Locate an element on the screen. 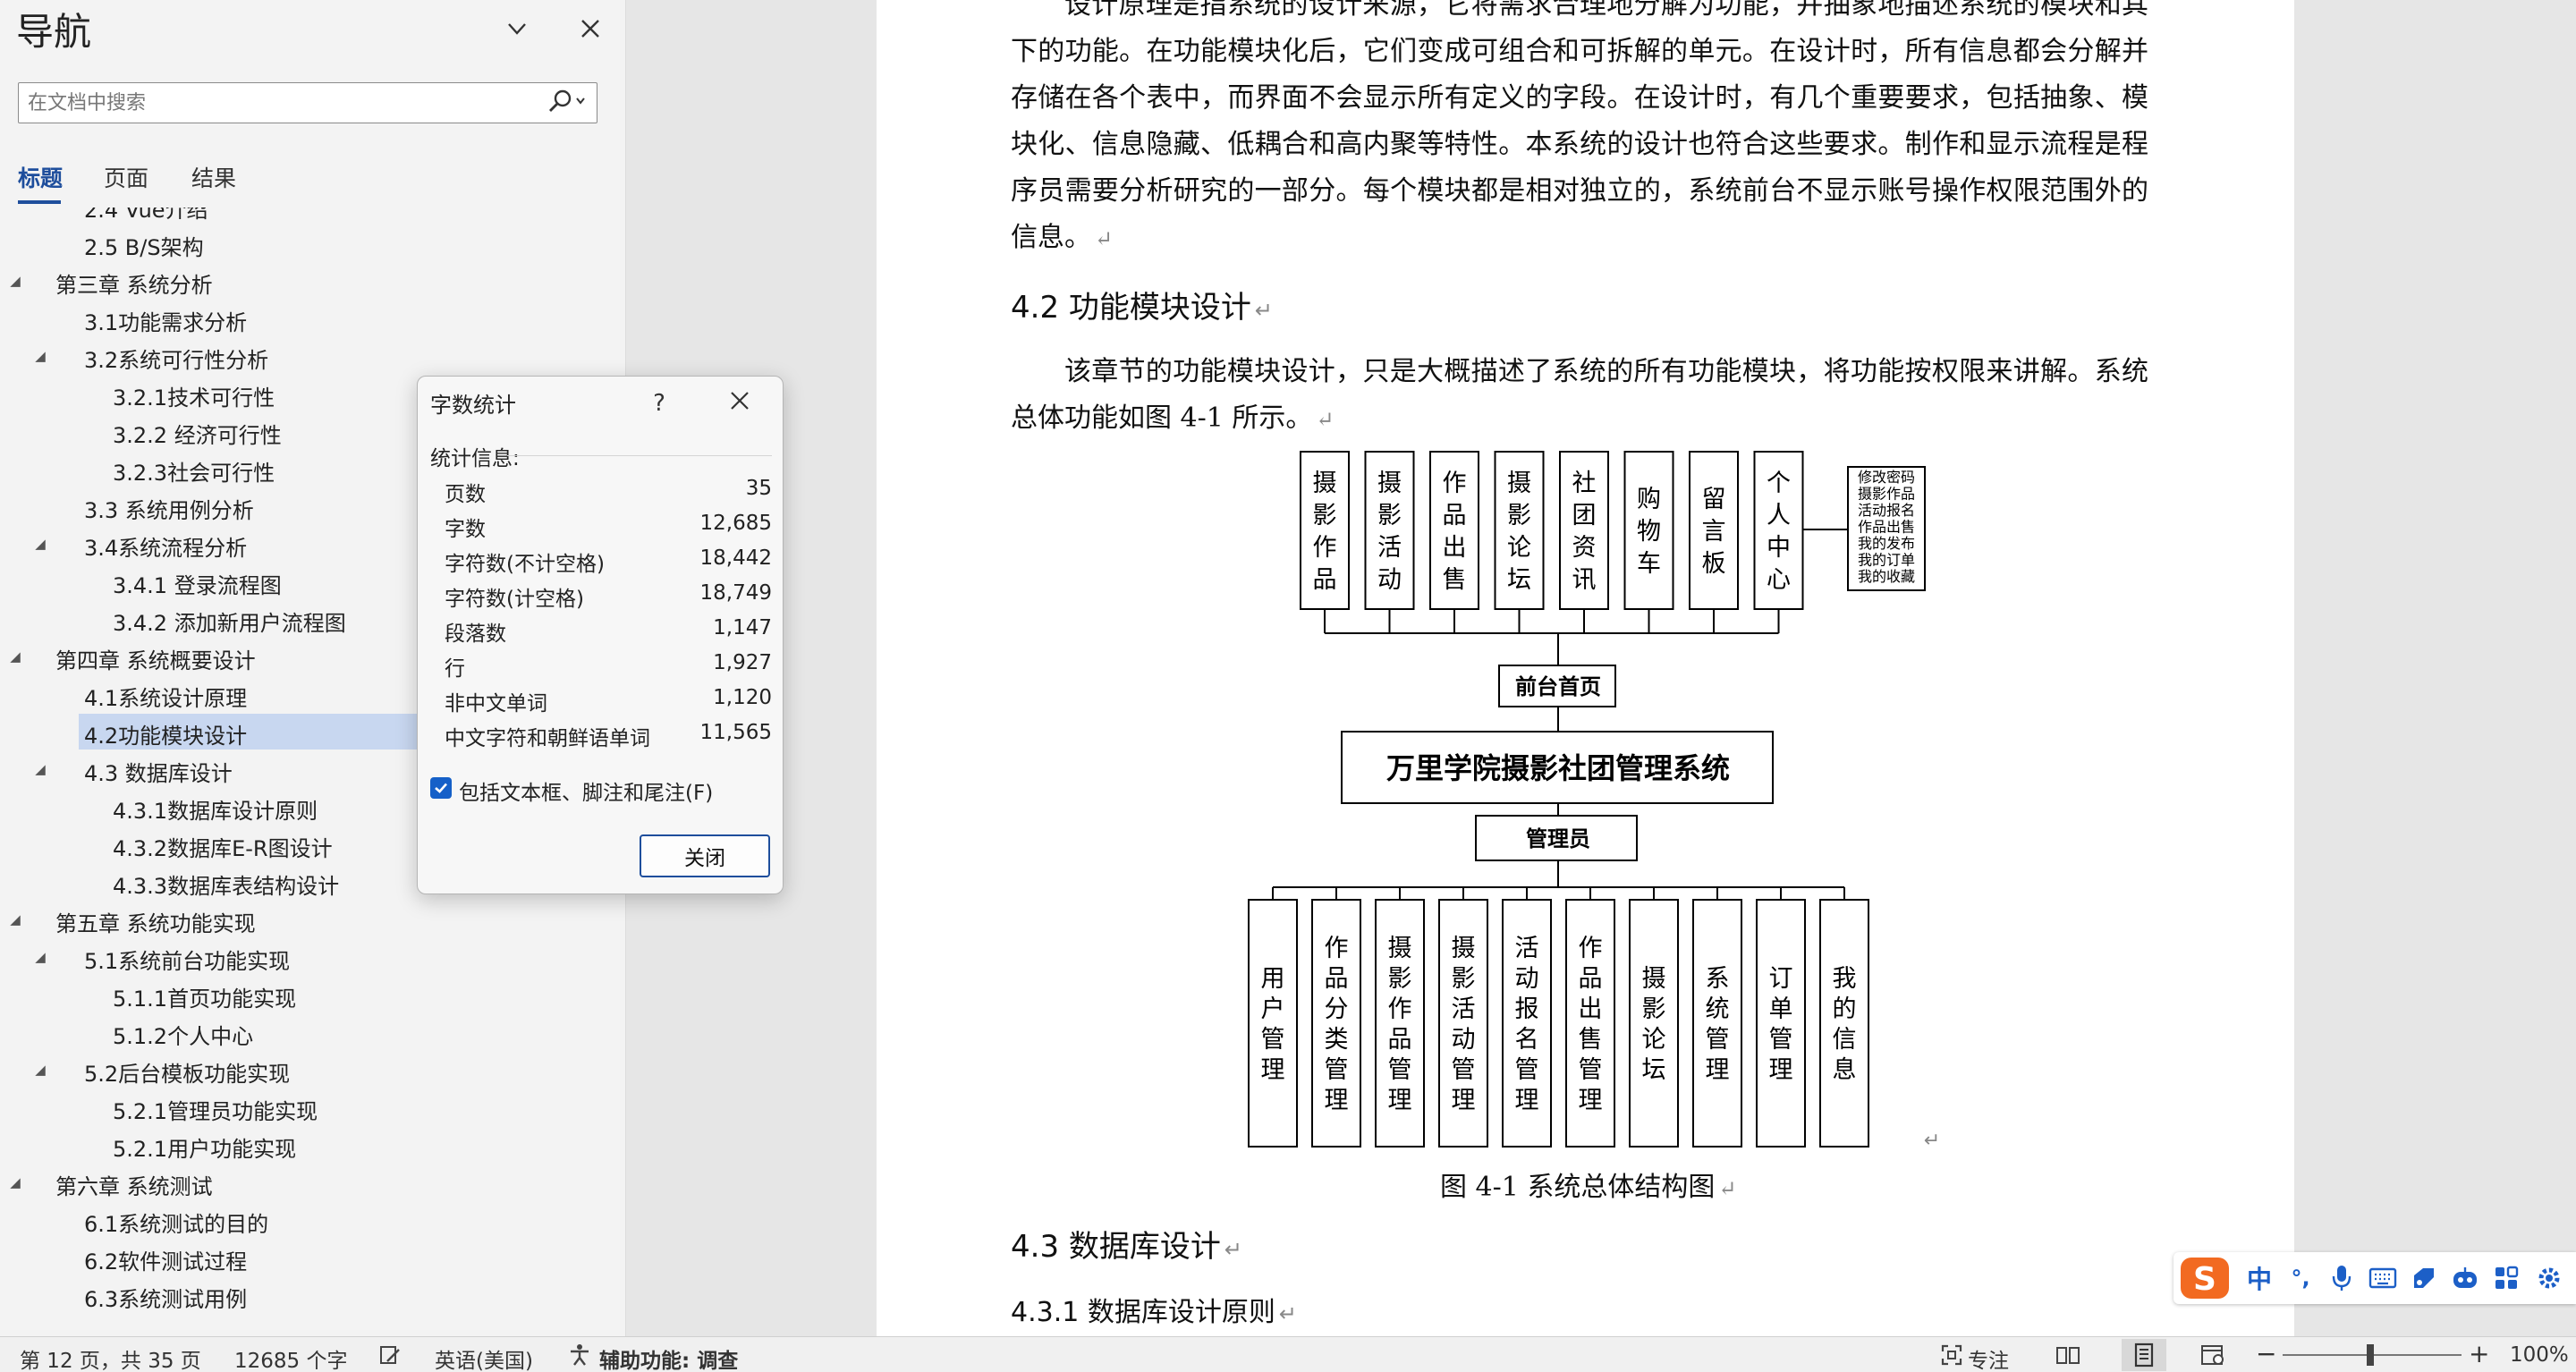  microphone-icon is located at coordinates (2342, 1278).